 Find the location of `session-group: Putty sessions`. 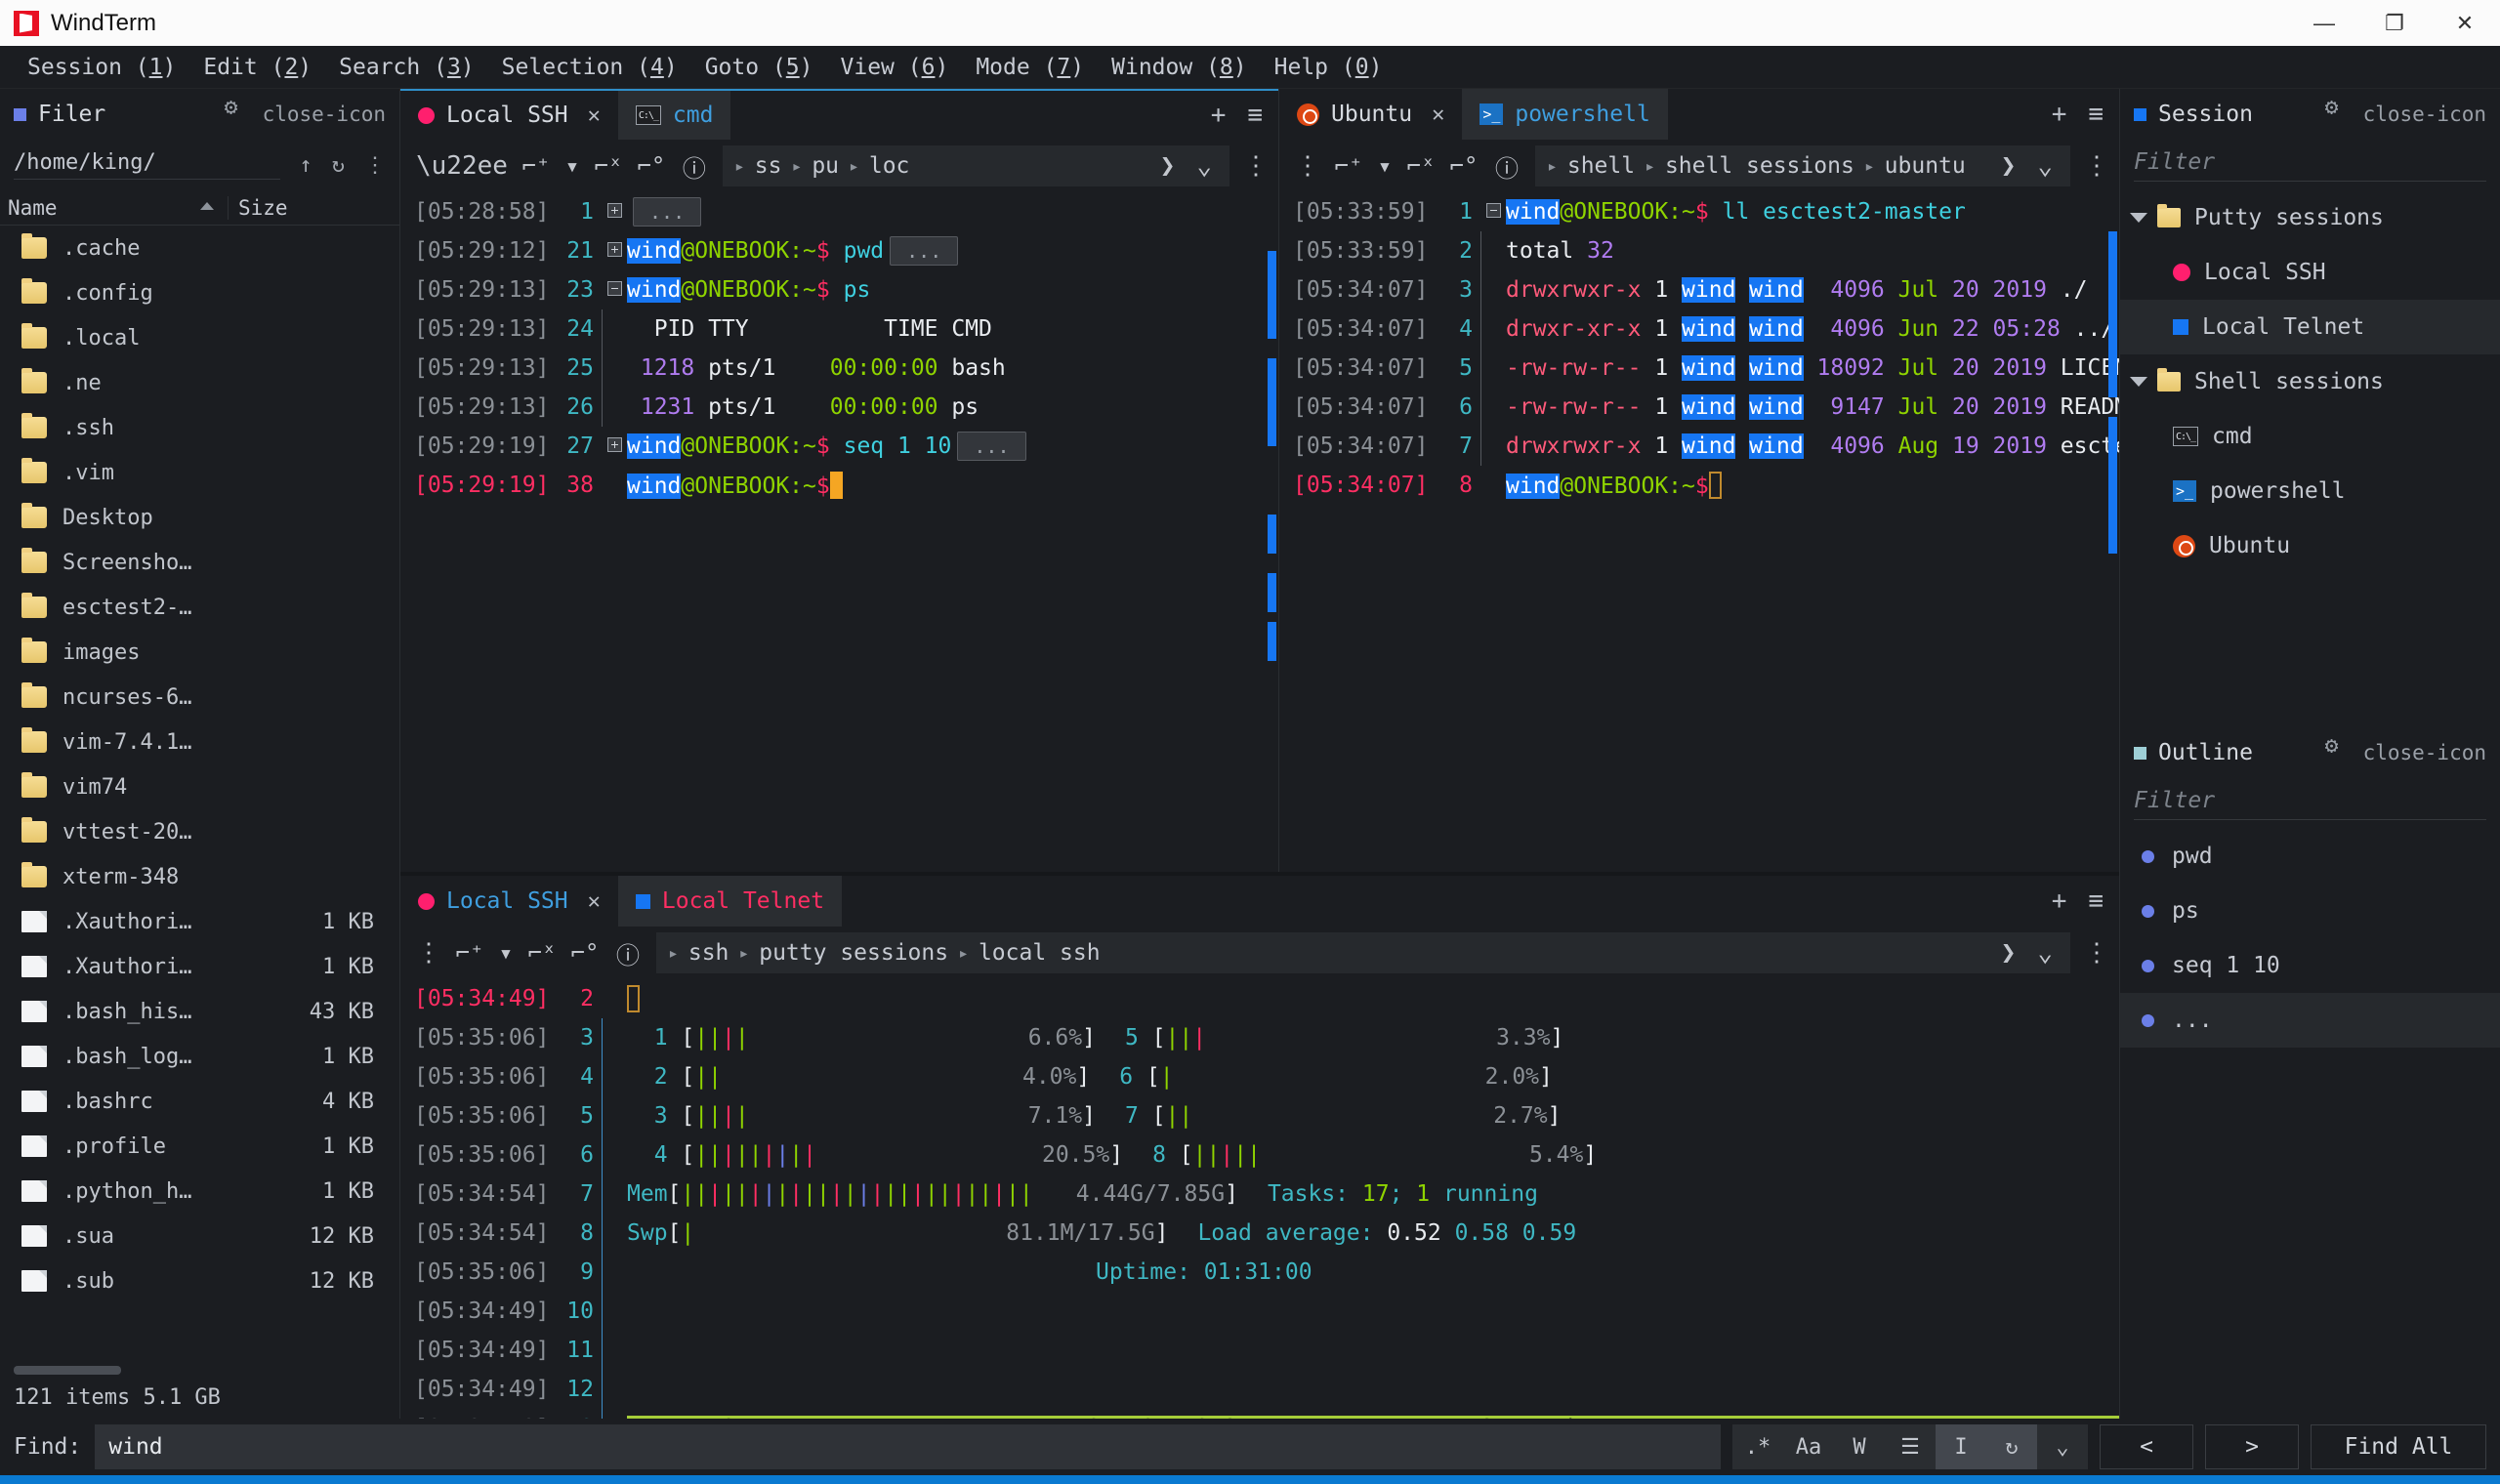

session-group: Putty sessions is located at coordinates (2310, 218).